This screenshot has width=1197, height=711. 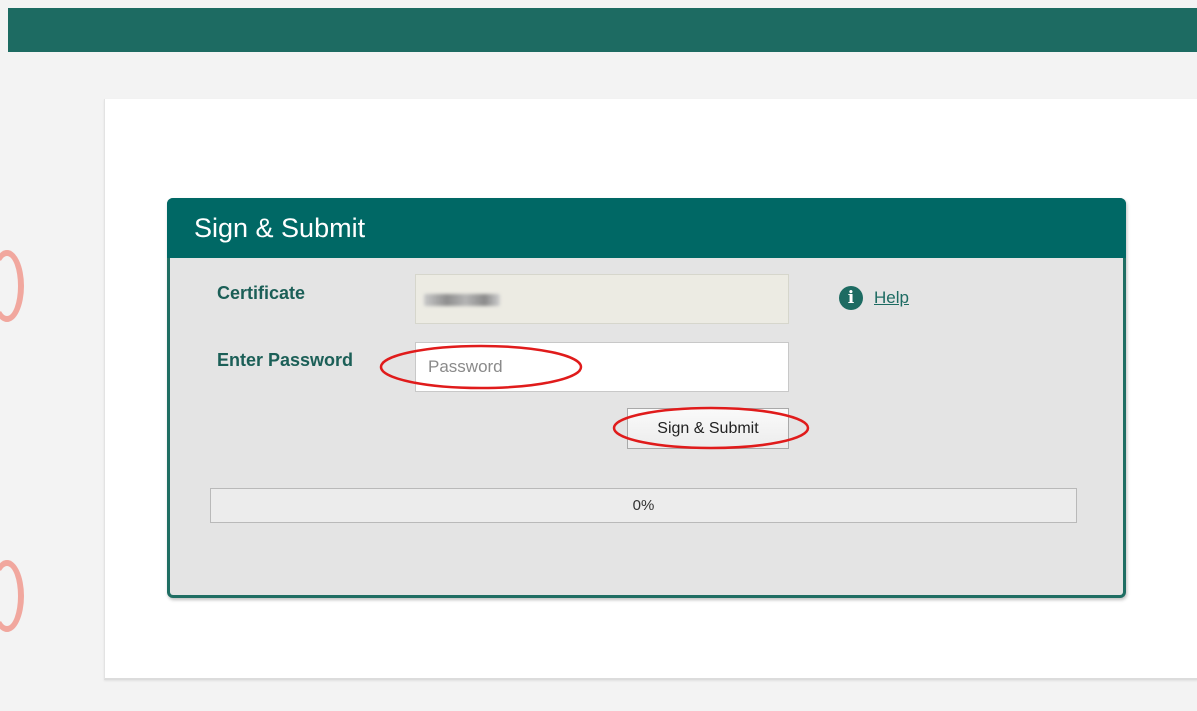 I want to click on progress-text: 0%, so click(x=643, y=505).